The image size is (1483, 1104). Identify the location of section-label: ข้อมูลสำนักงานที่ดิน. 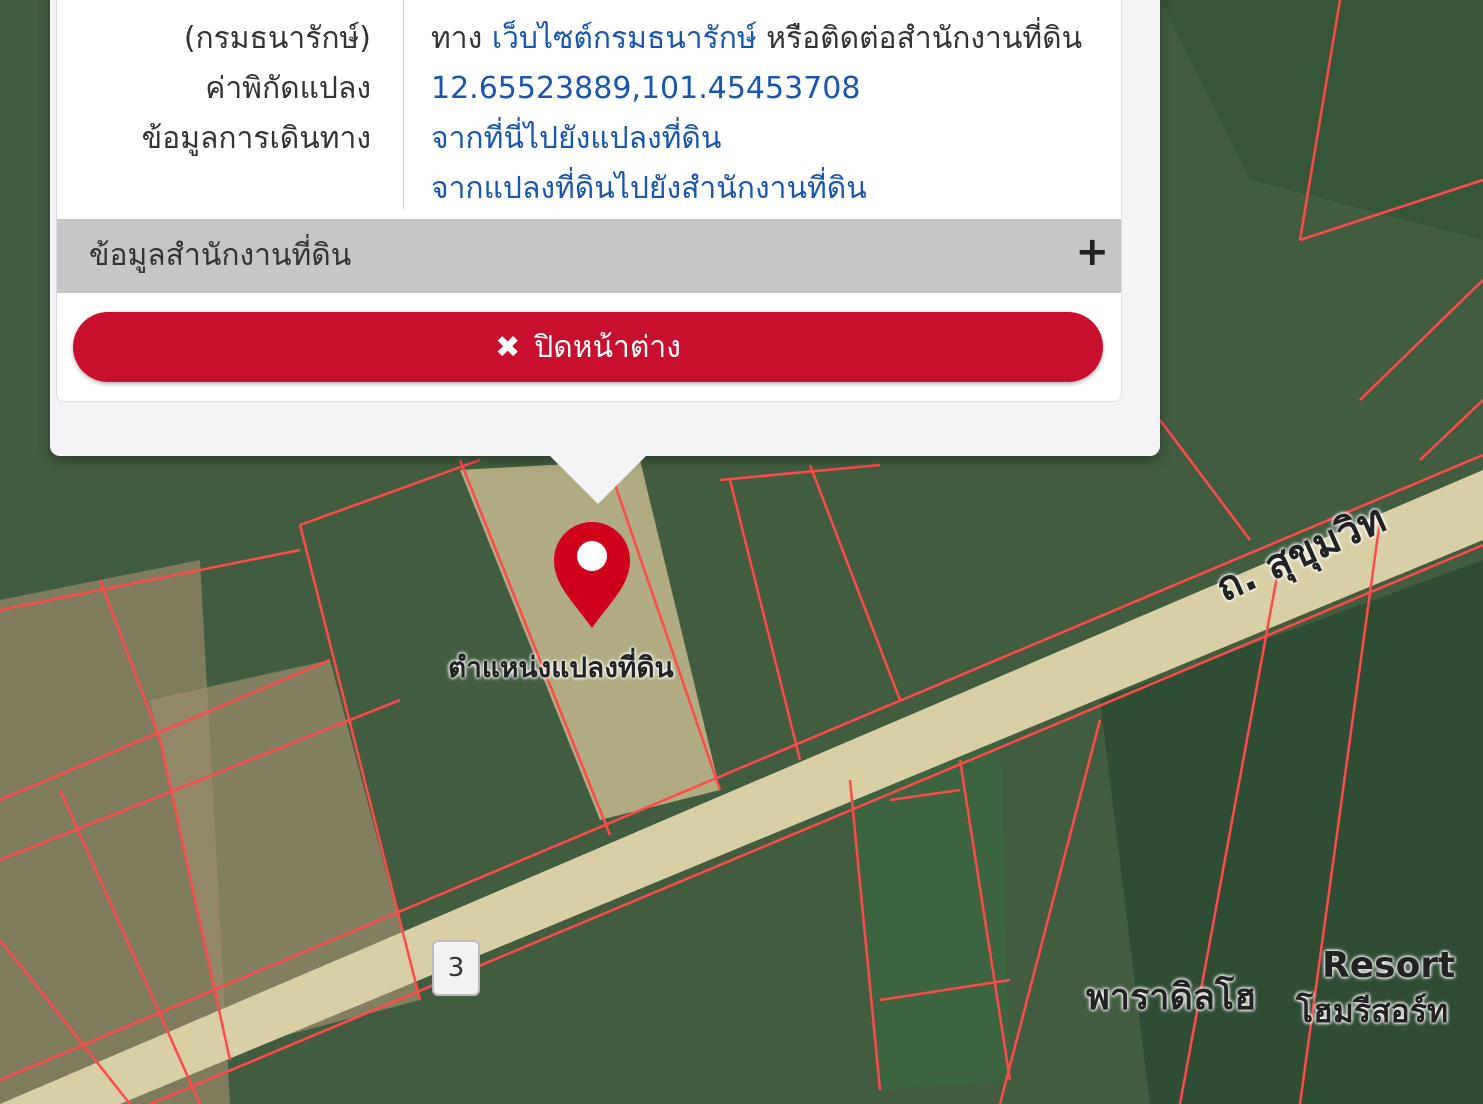
(220, 255).